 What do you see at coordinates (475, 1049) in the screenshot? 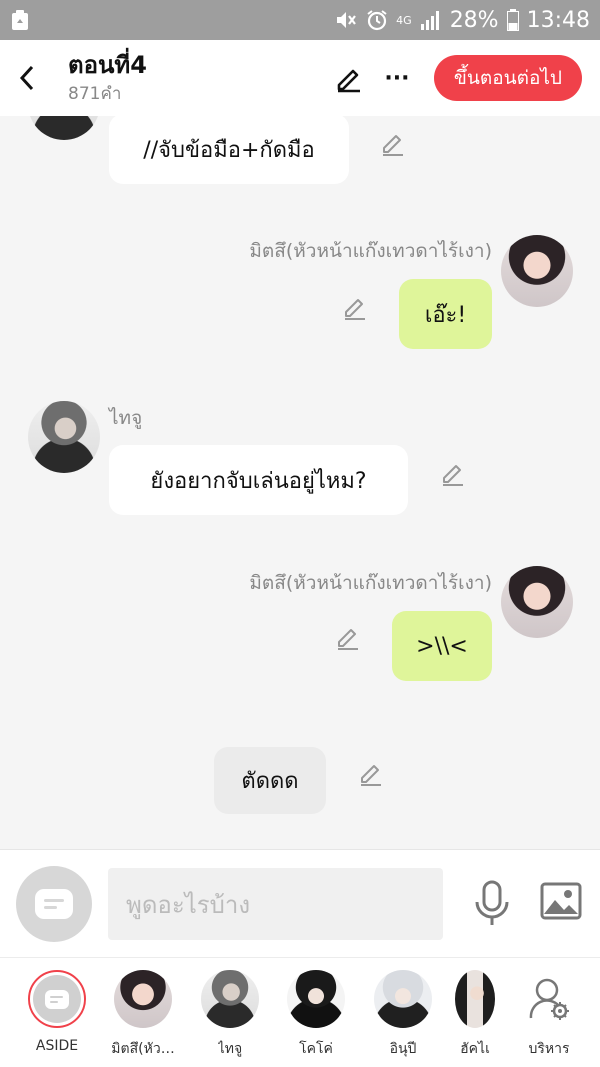
I see `character-label: ฮัคไเ` at bounding box center [475, 1049].